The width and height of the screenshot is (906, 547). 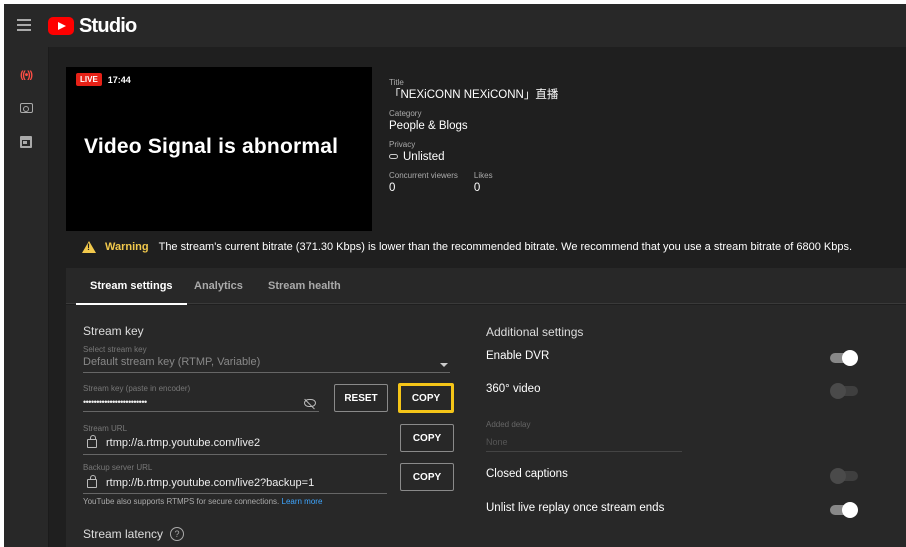 What do you see at coordinates (210, 483) in the screenshot?
I see `backup-url-value: rtmp://b.rtmp.youtube.com/live2?backup=1` at bounding box center [210, 483].